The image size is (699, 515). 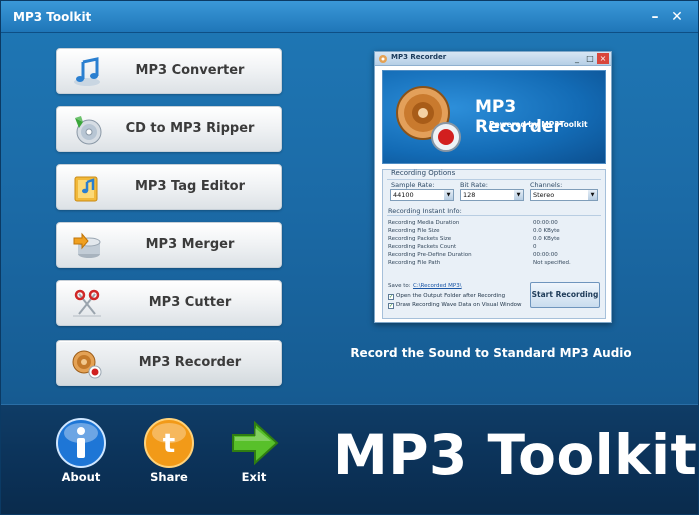 I want to click on info-row-value: Not specified., so click(x=552, y=263).